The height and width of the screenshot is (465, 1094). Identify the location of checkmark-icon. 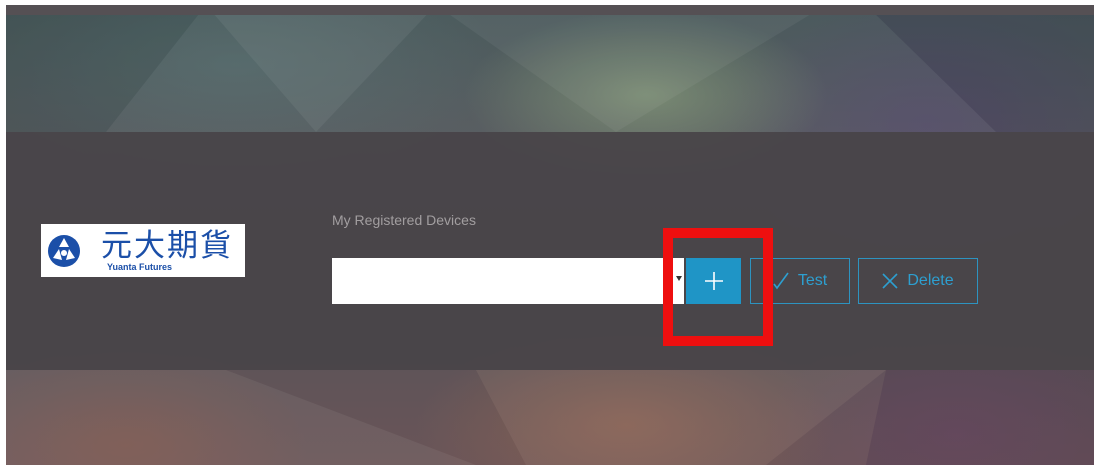
(781, 281).